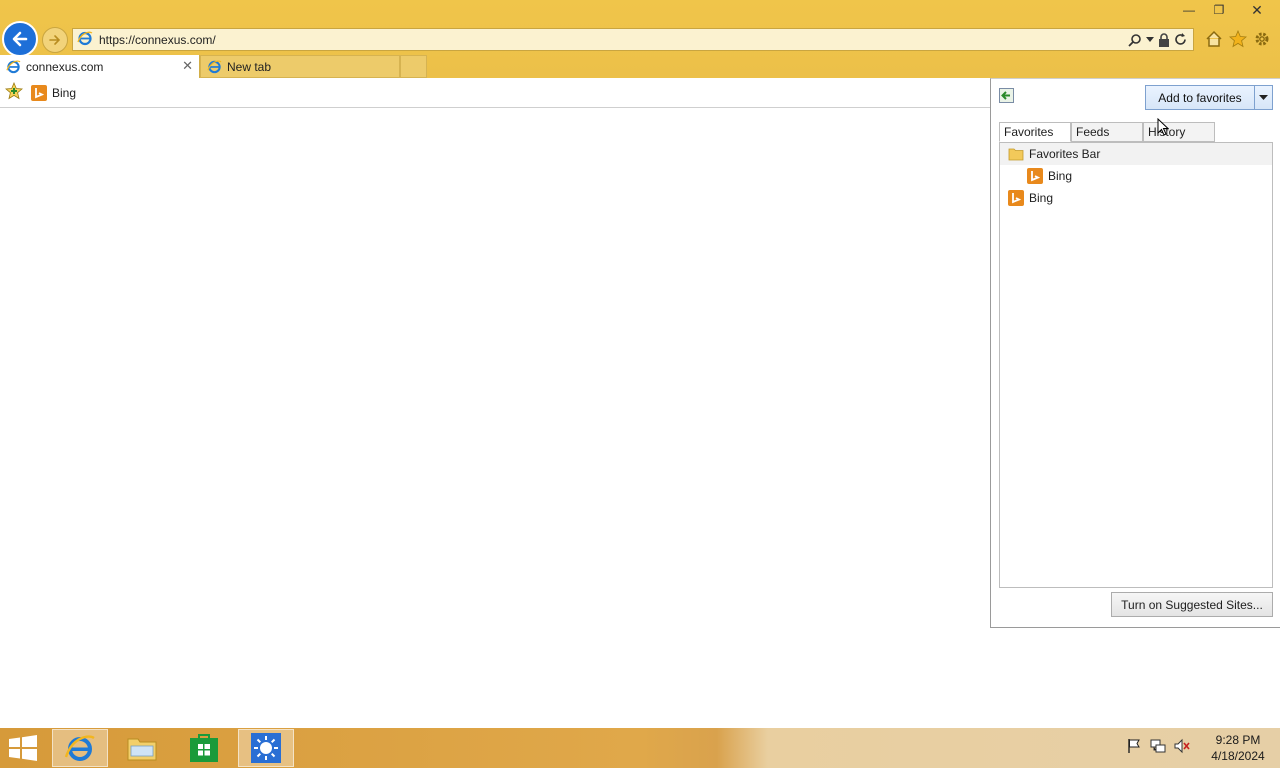 Image resolution: width=1280 pixels, height=768 pixels. Describe the element at coordinates (187, 66) in the screenshot. I see `close-tab-icon: ✕` at that location.